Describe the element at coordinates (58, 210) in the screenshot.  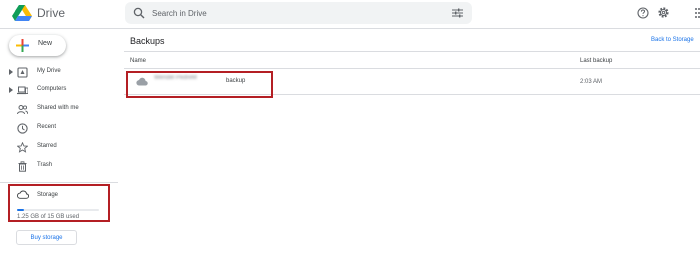
I see `storage-usage-bar` at that location.